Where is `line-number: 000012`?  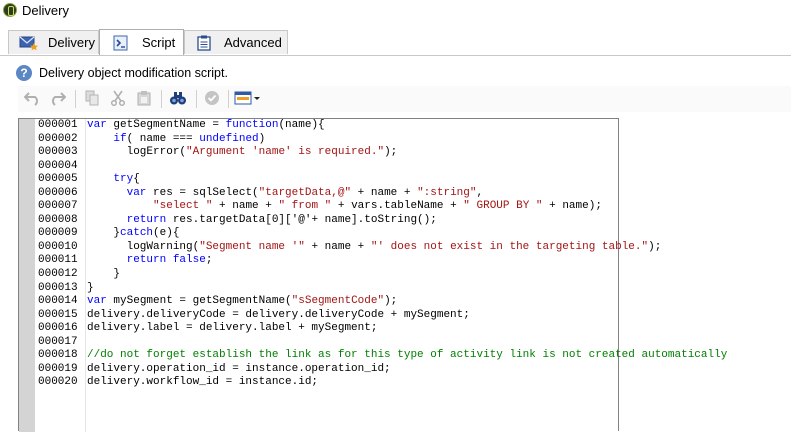
line-number: 000012 is located at coordinates (58, 274).